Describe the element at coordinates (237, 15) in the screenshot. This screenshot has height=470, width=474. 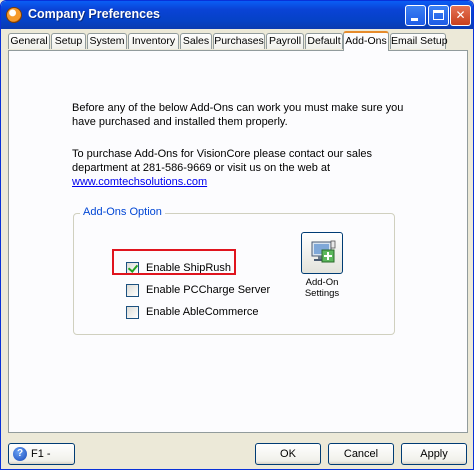
I see `title-bar: Company Preferences ✕` at that location.